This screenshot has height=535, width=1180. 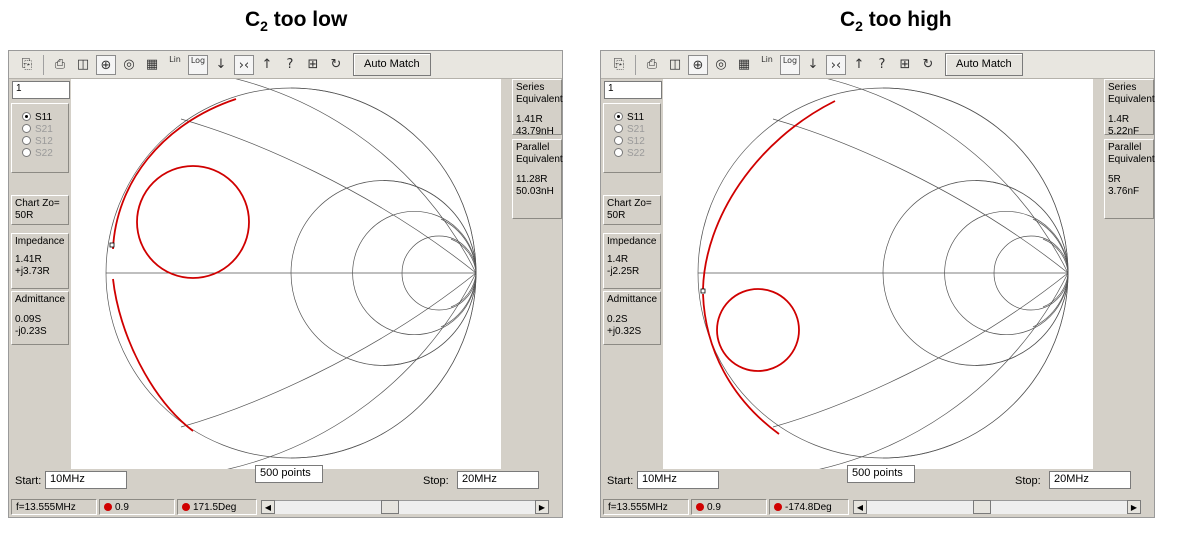 I want to click on impedance-x: -j2.25R, so click(x=623, y=271).